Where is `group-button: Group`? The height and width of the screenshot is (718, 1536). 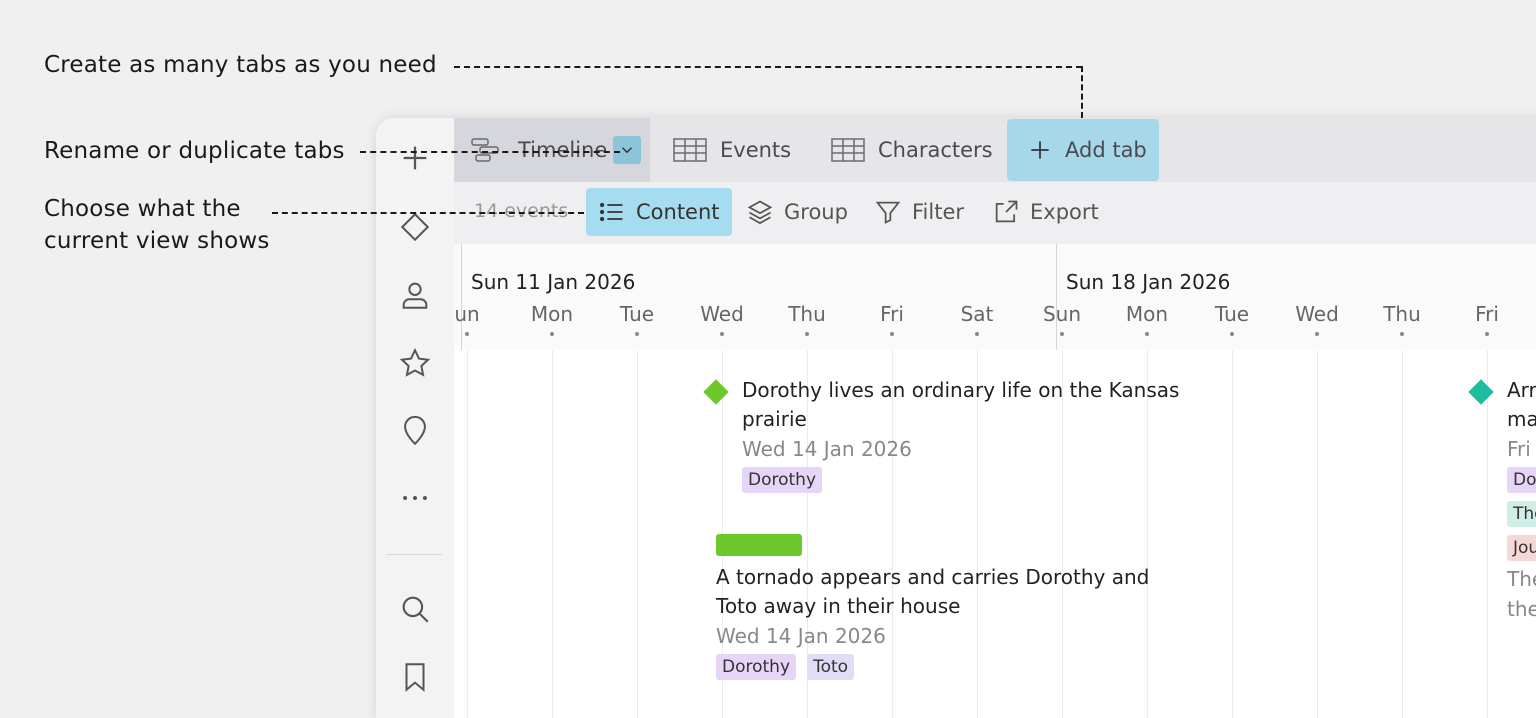
group-button: Group is located at coordinates (797, 212).